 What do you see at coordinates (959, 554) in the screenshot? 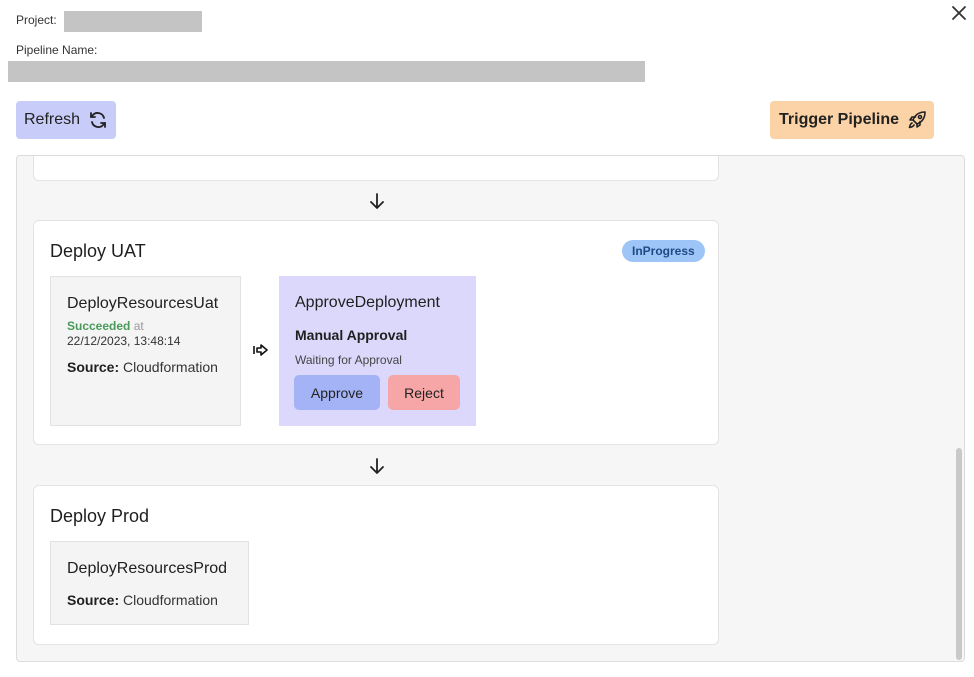
I see `scrollbar-thumb` at bounding box center [959, 554].